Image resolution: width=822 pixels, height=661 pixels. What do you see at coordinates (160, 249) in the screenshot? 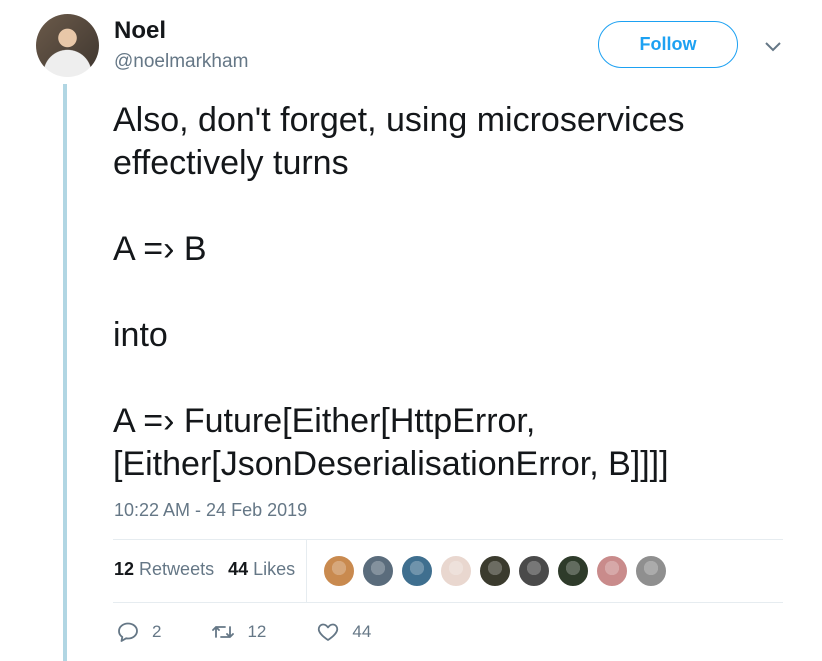
I see `tweet-line: A =› B` at bounding box center [160, 249].